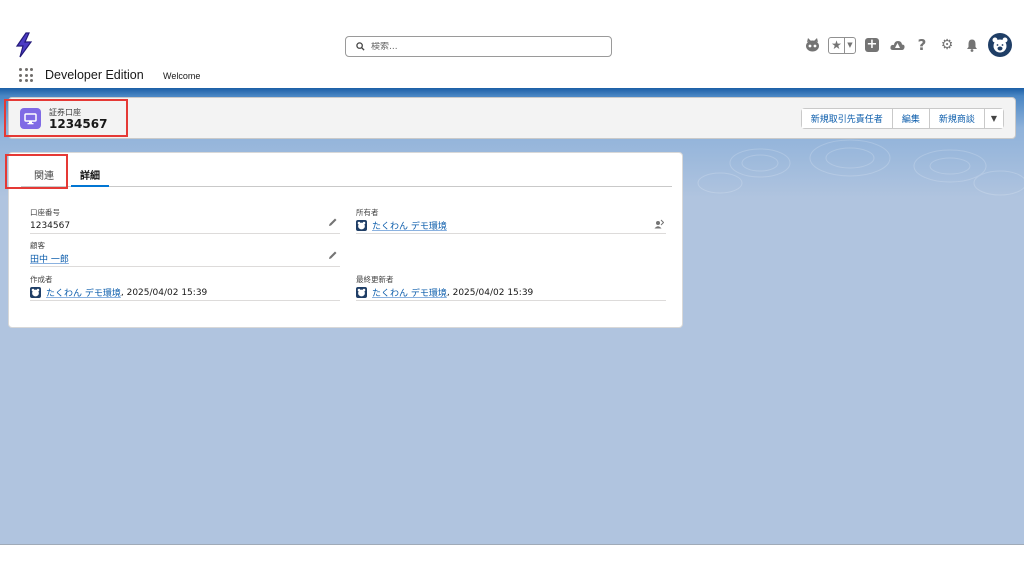 The width and height of the screenshot is (1024, 576). What do you see at coordinates (812, 45) in the screenshot?
I see `einstein-icon` at bounding box center [812, 45].